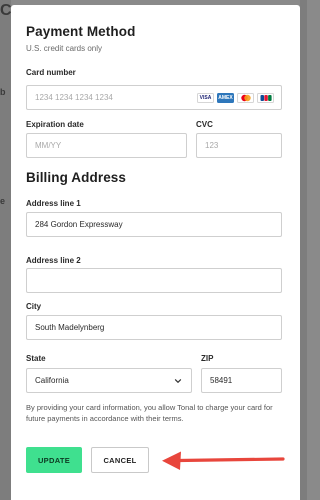 This screenshot has width=320, height=500. What do you see at coordinates (53, 260) in the screenshot?
I see `address-line2-label: Address line 2` at bounding box center [53, 260].